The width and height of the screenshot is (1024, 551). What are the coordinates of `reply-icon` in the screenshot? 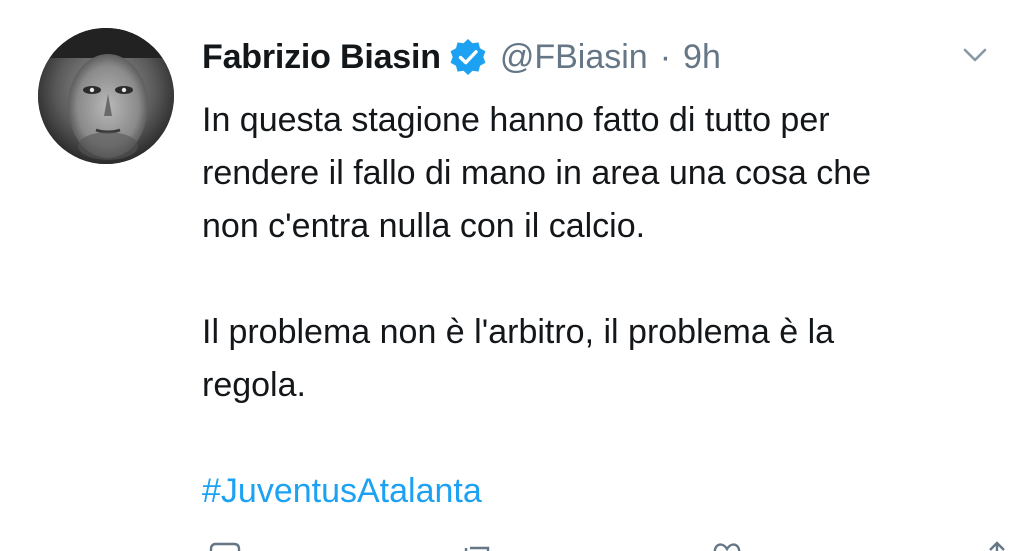 It's located at (225, 545).